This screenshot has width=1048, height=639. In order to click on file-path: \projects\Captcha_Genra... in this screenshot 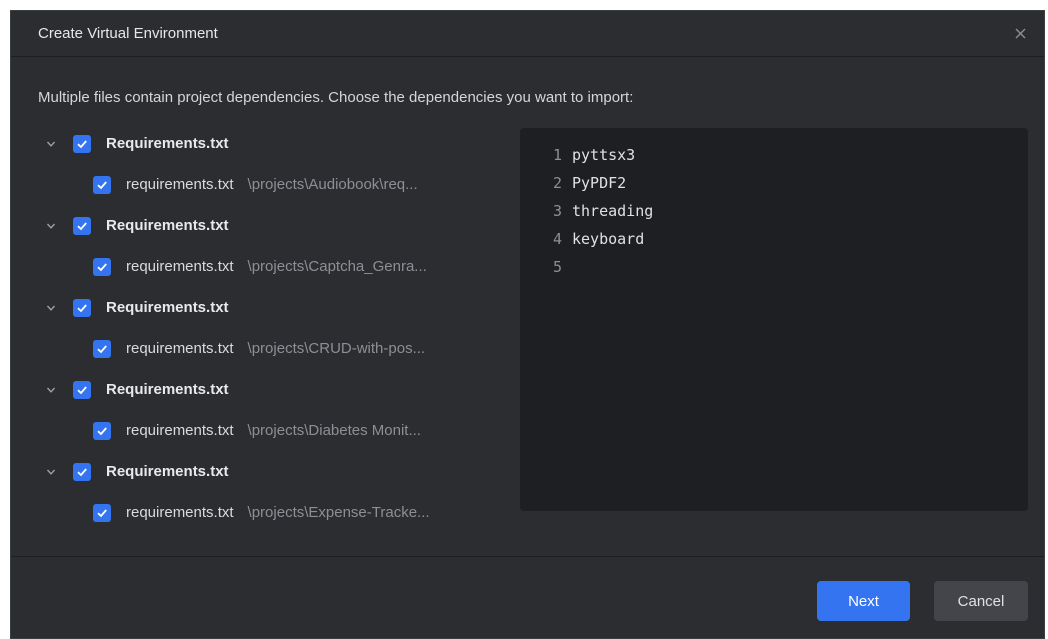, I will do `click(337, 266)`.